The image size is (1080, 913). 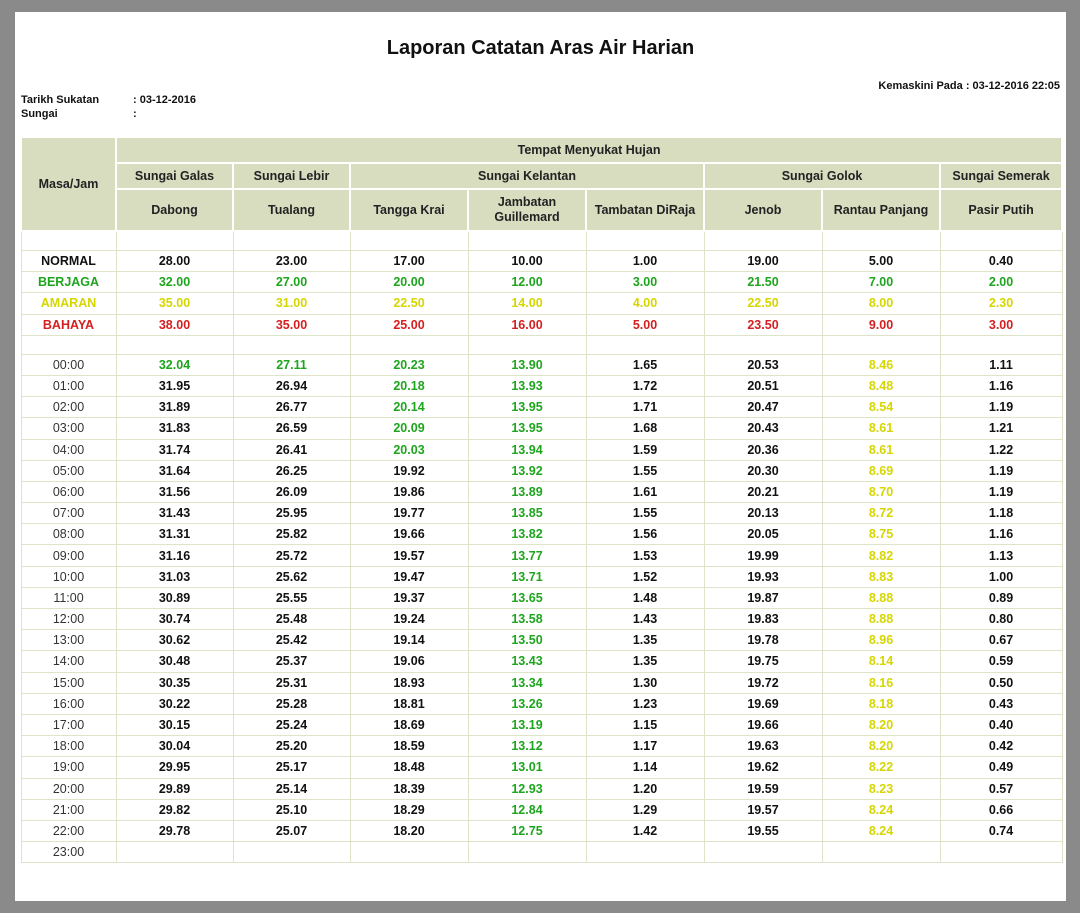 What do you see at coordinates (527, 303) in the screenshot?
I see `threshold-value: 14.00` at bounding box center [527, 303].